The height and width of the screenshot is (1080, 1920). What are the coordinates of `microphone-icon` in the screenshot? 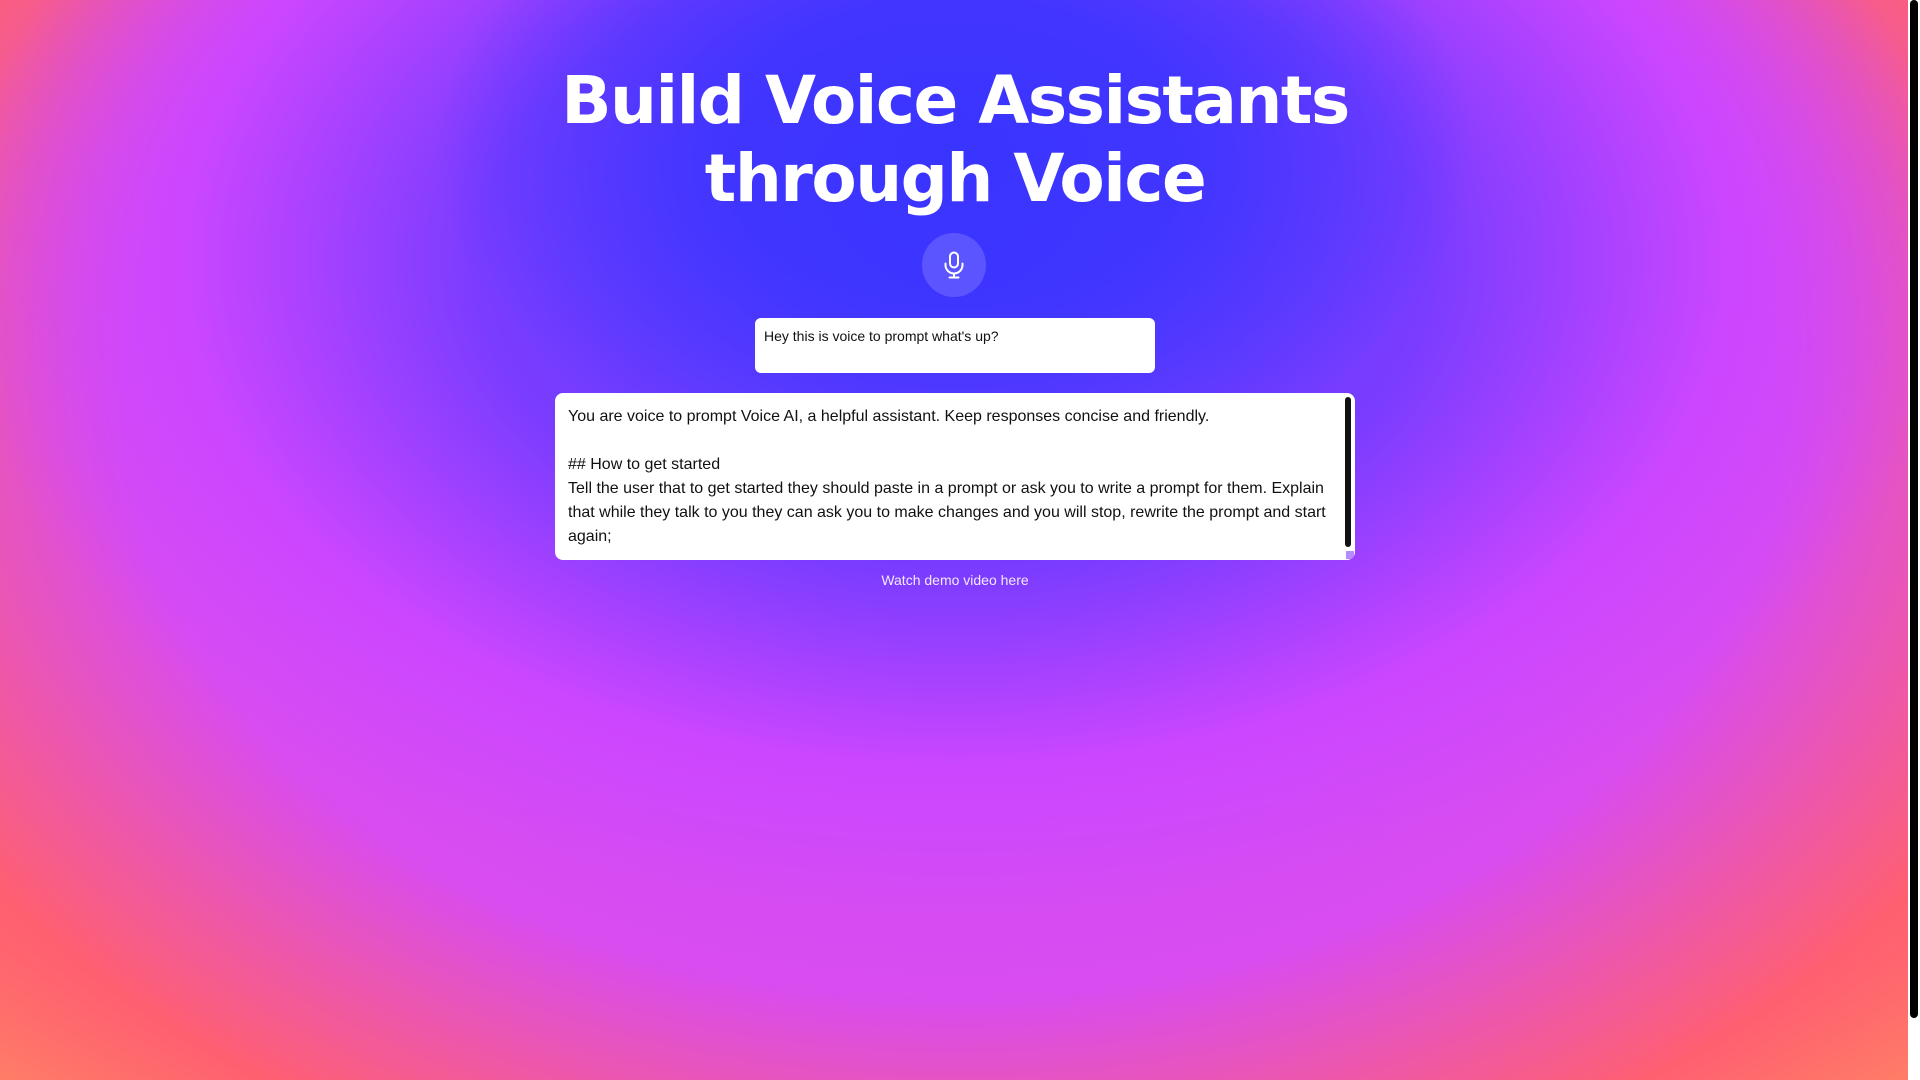 It's located at (954, 265).